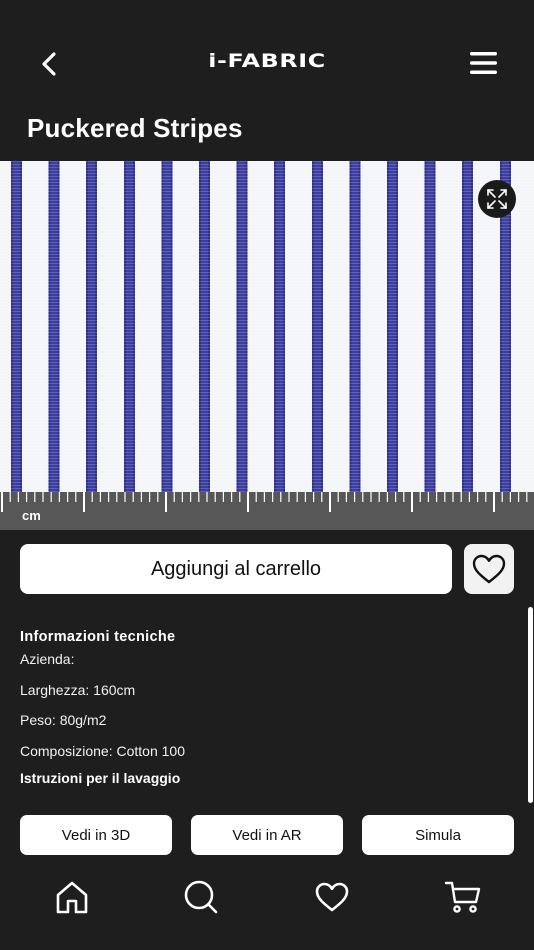 Image resolution: width=534 pixels, height=950 pixels. I want to click on tab-cart, so click(463, 897).